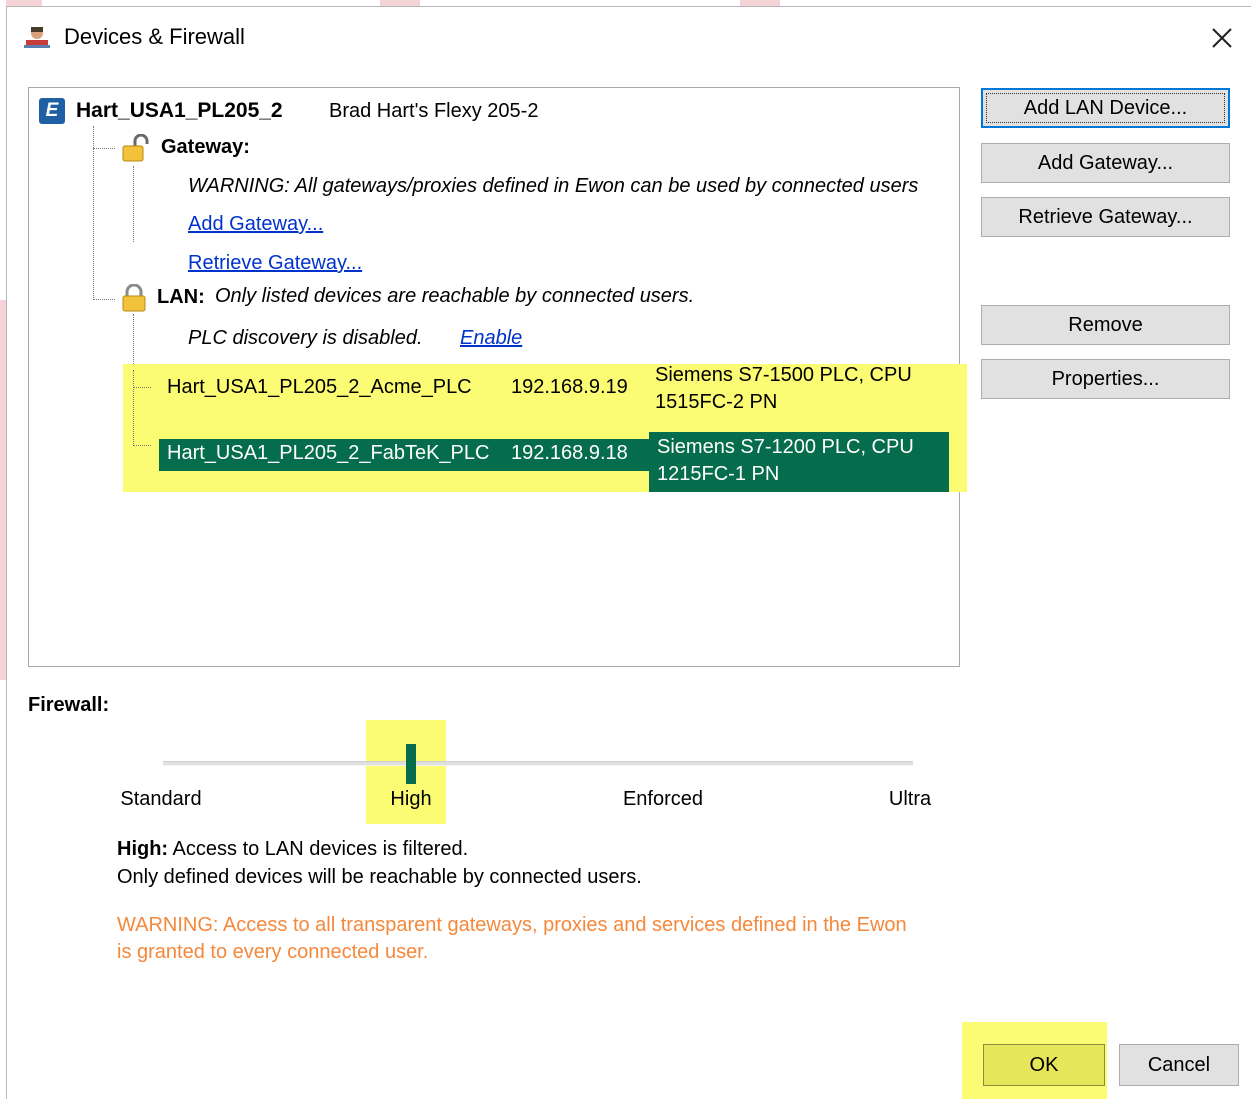  I want to click on firewall-description-text: Access to LAN devices is filtered., so click(320, 849).